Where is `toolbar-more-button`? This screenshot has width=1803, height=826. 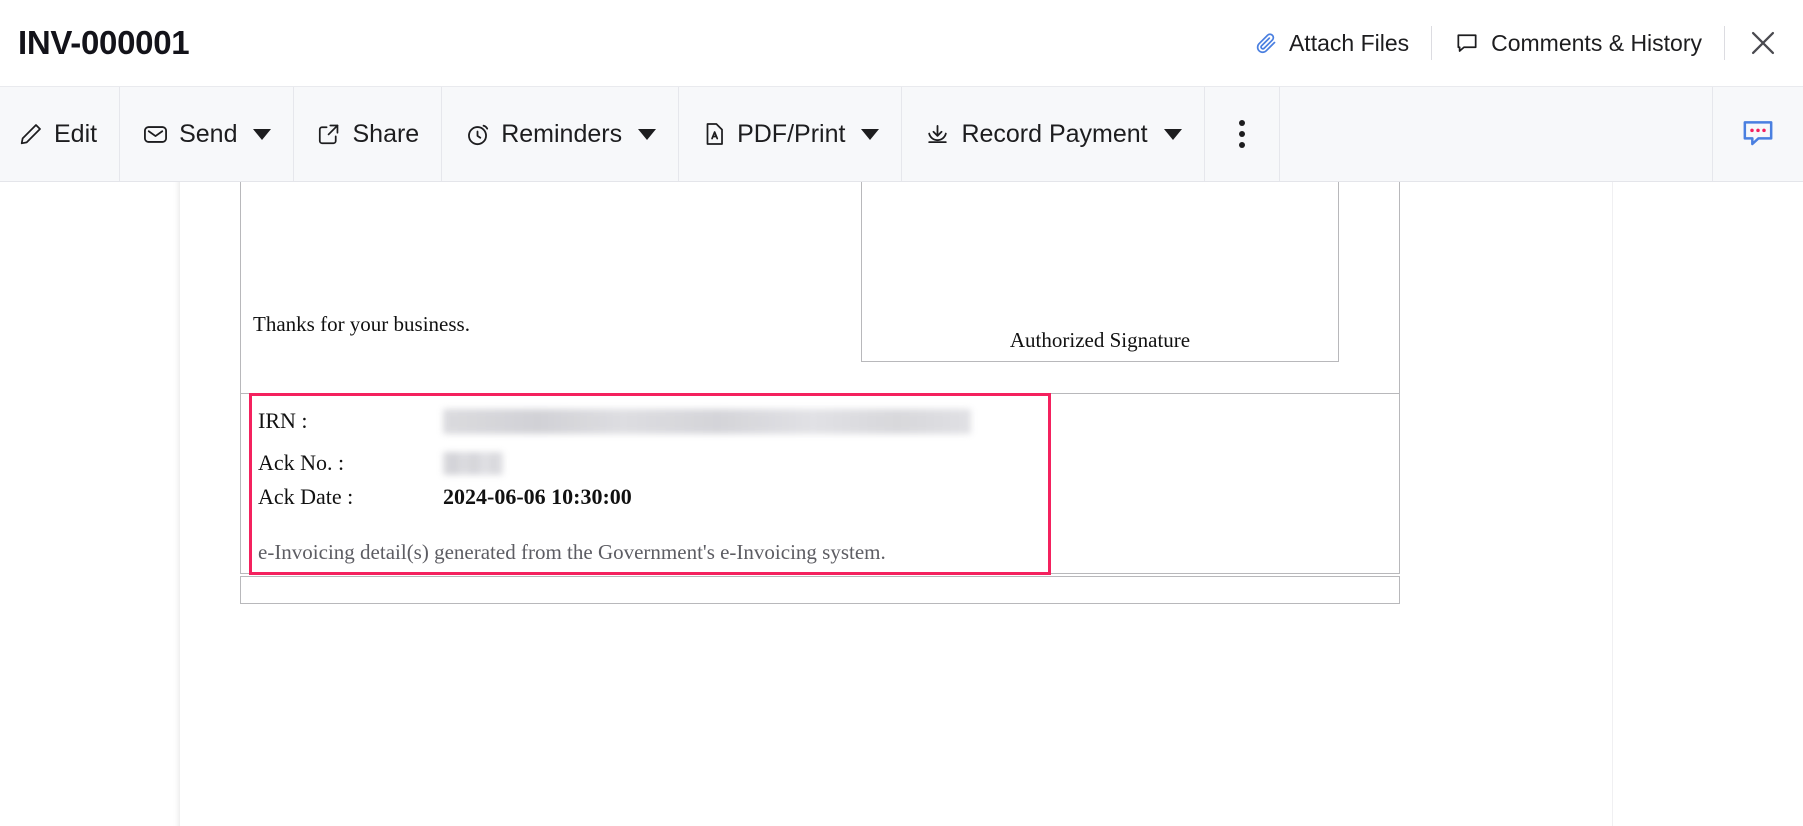 toolbar-more-button is located at coordinates (1242, 134).